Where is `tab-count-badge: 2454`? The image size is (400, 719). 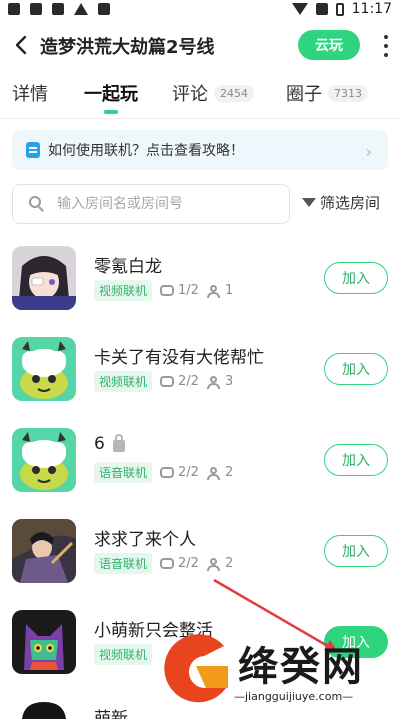 tab-count-badge: 2454 is located at coordinates (234, 93).